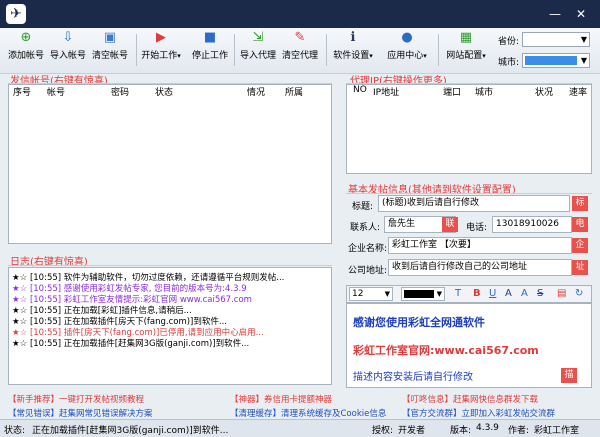  Describe the element at coordinates (470, 399) in the screenshot. I see `link-dingdong: 【叮咚信息】赶集网快信息群发下载` at that location.